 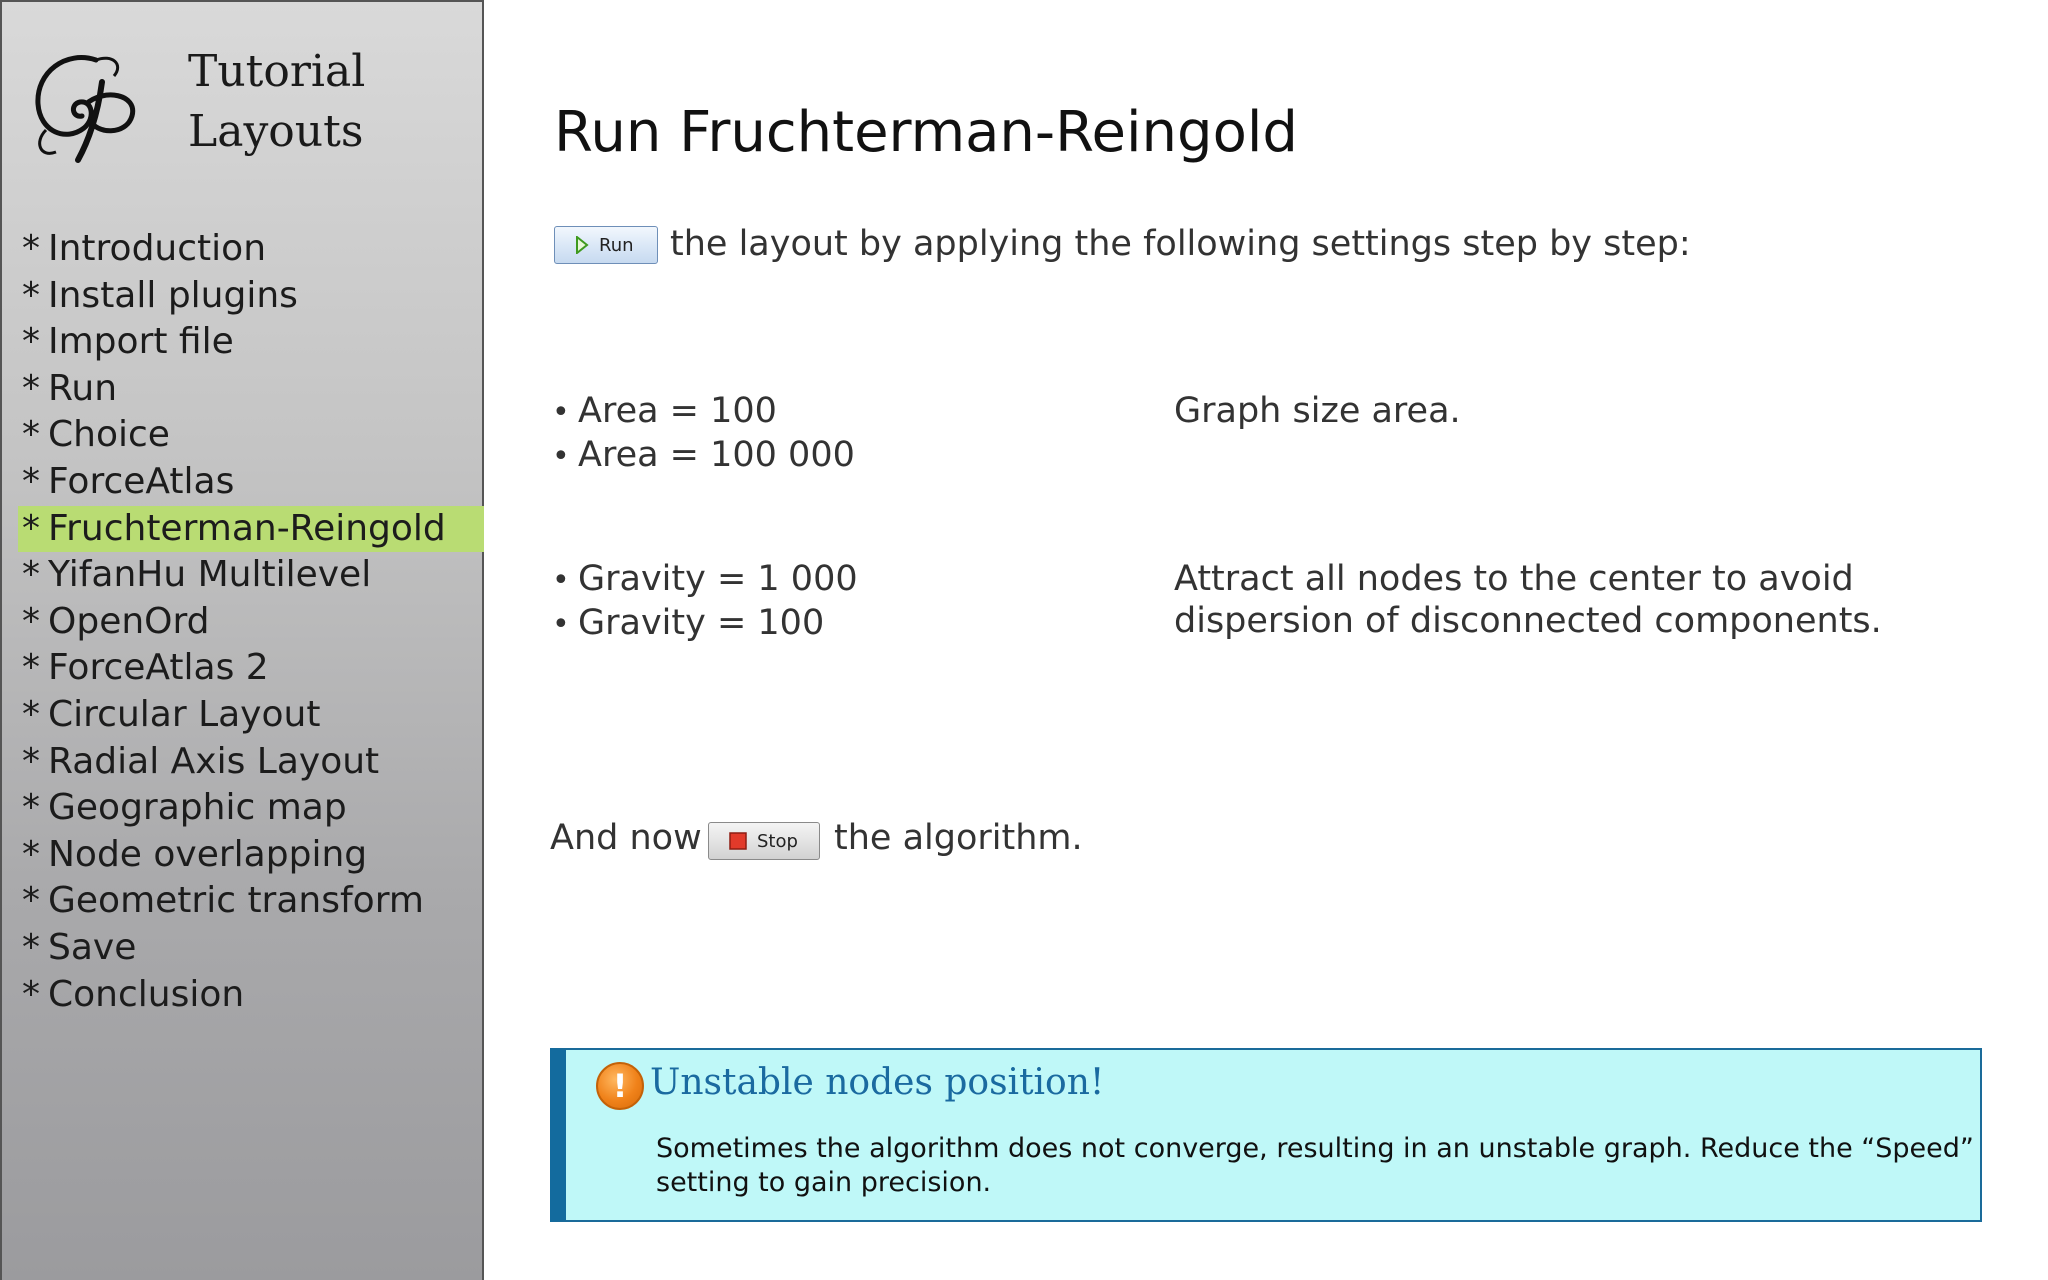 I want to click on gravity-settings-list: • Gravity = 1 000 • Gravity = 100, so click(x=705, y=602).